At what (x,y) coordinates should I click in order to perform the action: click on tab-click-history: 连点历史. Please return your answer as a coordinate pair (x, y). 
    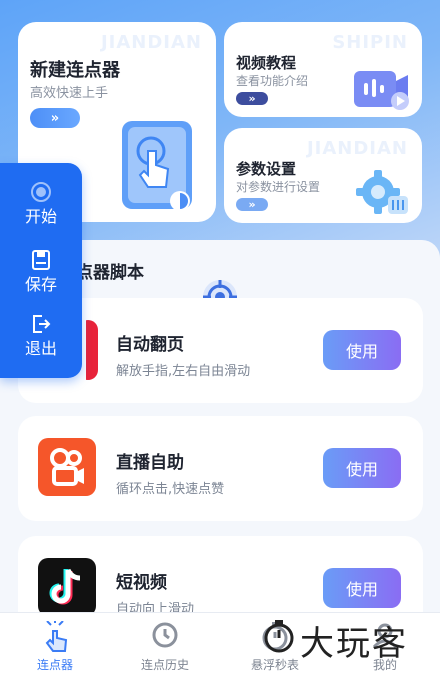
    Looking at the image, I should click on (165, 644).